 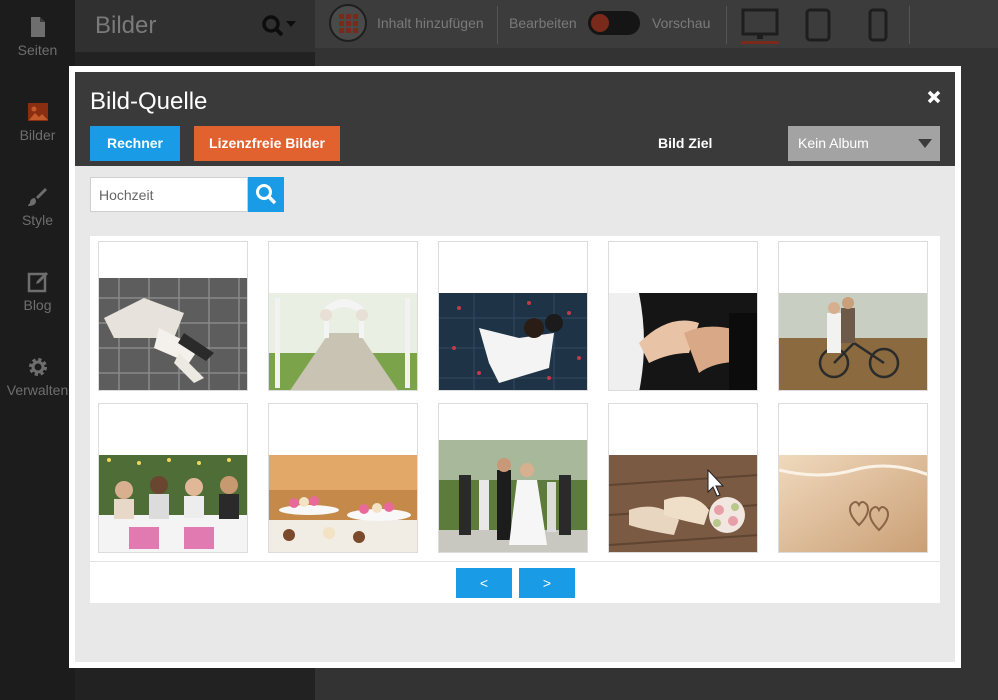 What do you see at coordinates (37, 390) in the screenshot?
I see `rail-label: Verwalten` at bounding box center [37, 390].